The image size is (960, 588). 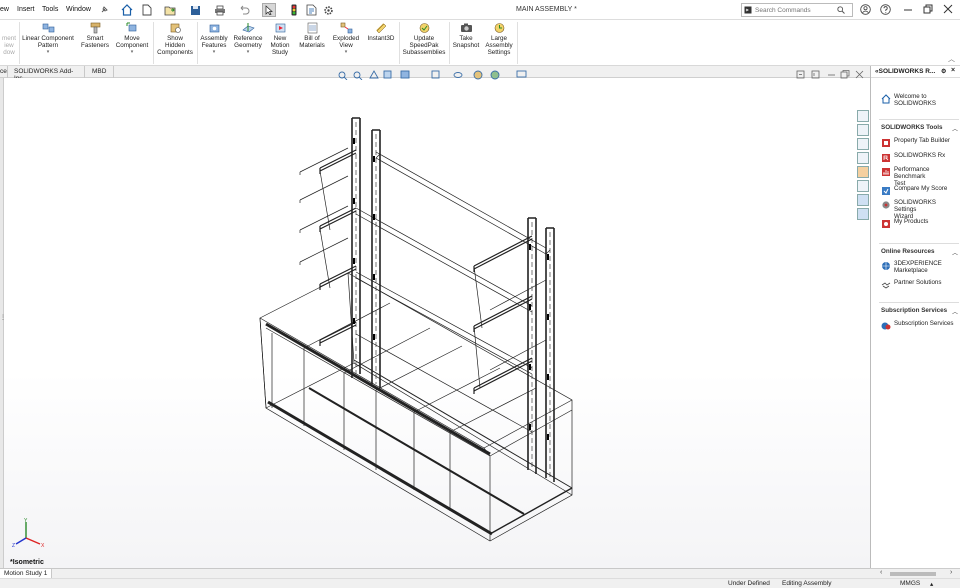 What do you see at coordinates (955, 252) in the screenshot?
I see `online-collapse-chevron-icon: ︿` at bounding box center [955, 252].